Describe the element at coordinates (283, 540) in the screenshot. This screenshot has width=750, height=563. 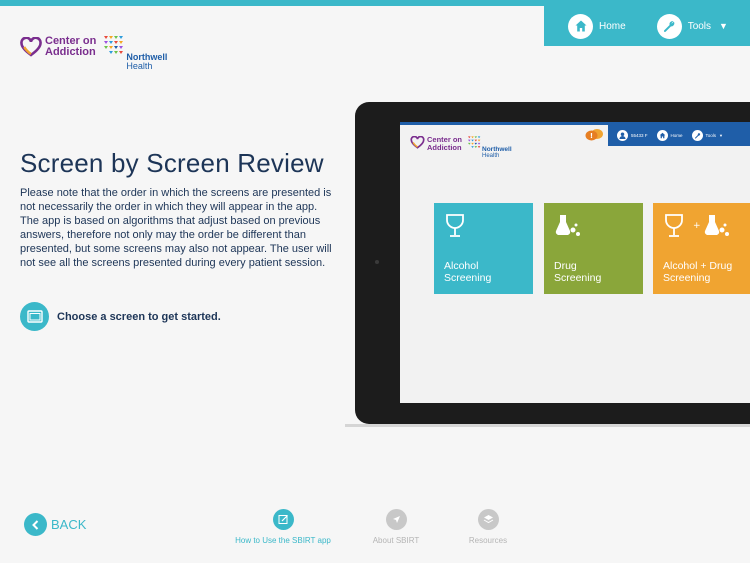
I see `footer-nav-how-to-label: How to Use the SBIRT app` at that location.